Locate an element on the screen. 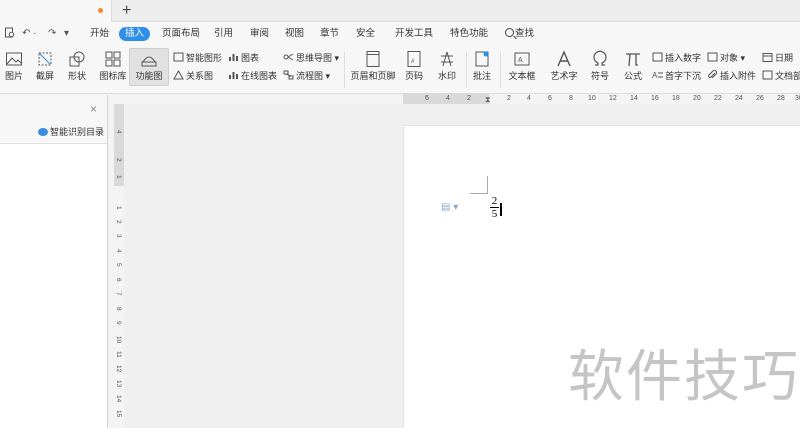 The image size is (800, 428). comment-label: 批注 is located at coordinates (481, 76).